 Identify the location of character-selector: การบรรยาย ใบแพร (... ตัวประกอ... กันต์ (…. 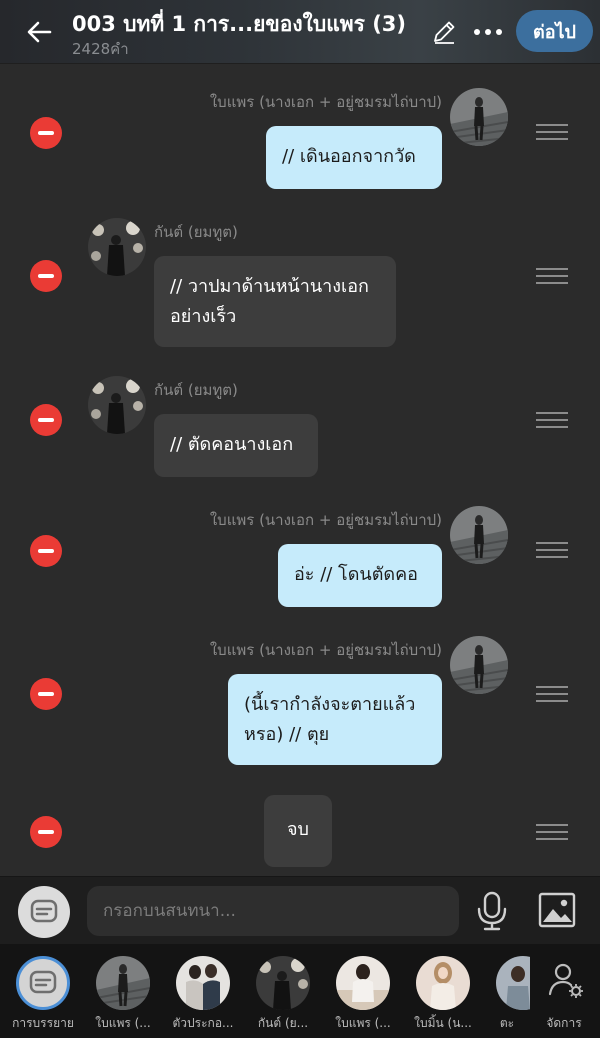
(300, 991).